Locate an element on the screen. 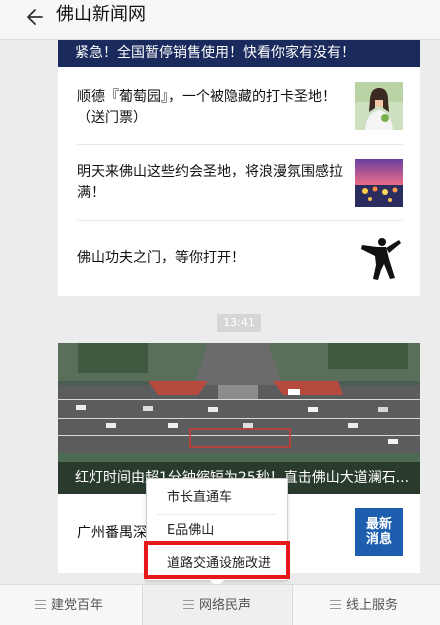  news-item: 顺德『葡萄园』，一个被隐藏的打卡圣地！（送门票） is located at coordinates (239, 105).